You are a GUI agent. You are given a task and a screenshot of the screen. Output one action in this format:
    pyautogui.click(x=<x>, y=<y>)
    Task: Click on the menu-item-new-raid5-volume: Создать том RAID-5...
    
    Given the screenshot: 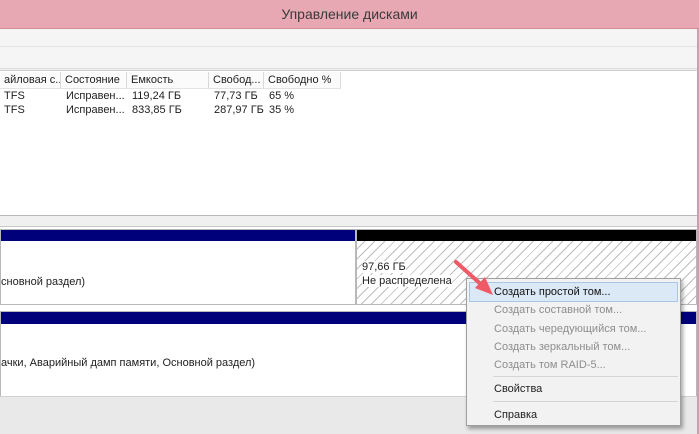 What is the action you would take?
    pyautogui.click(x=573, y=365)
    